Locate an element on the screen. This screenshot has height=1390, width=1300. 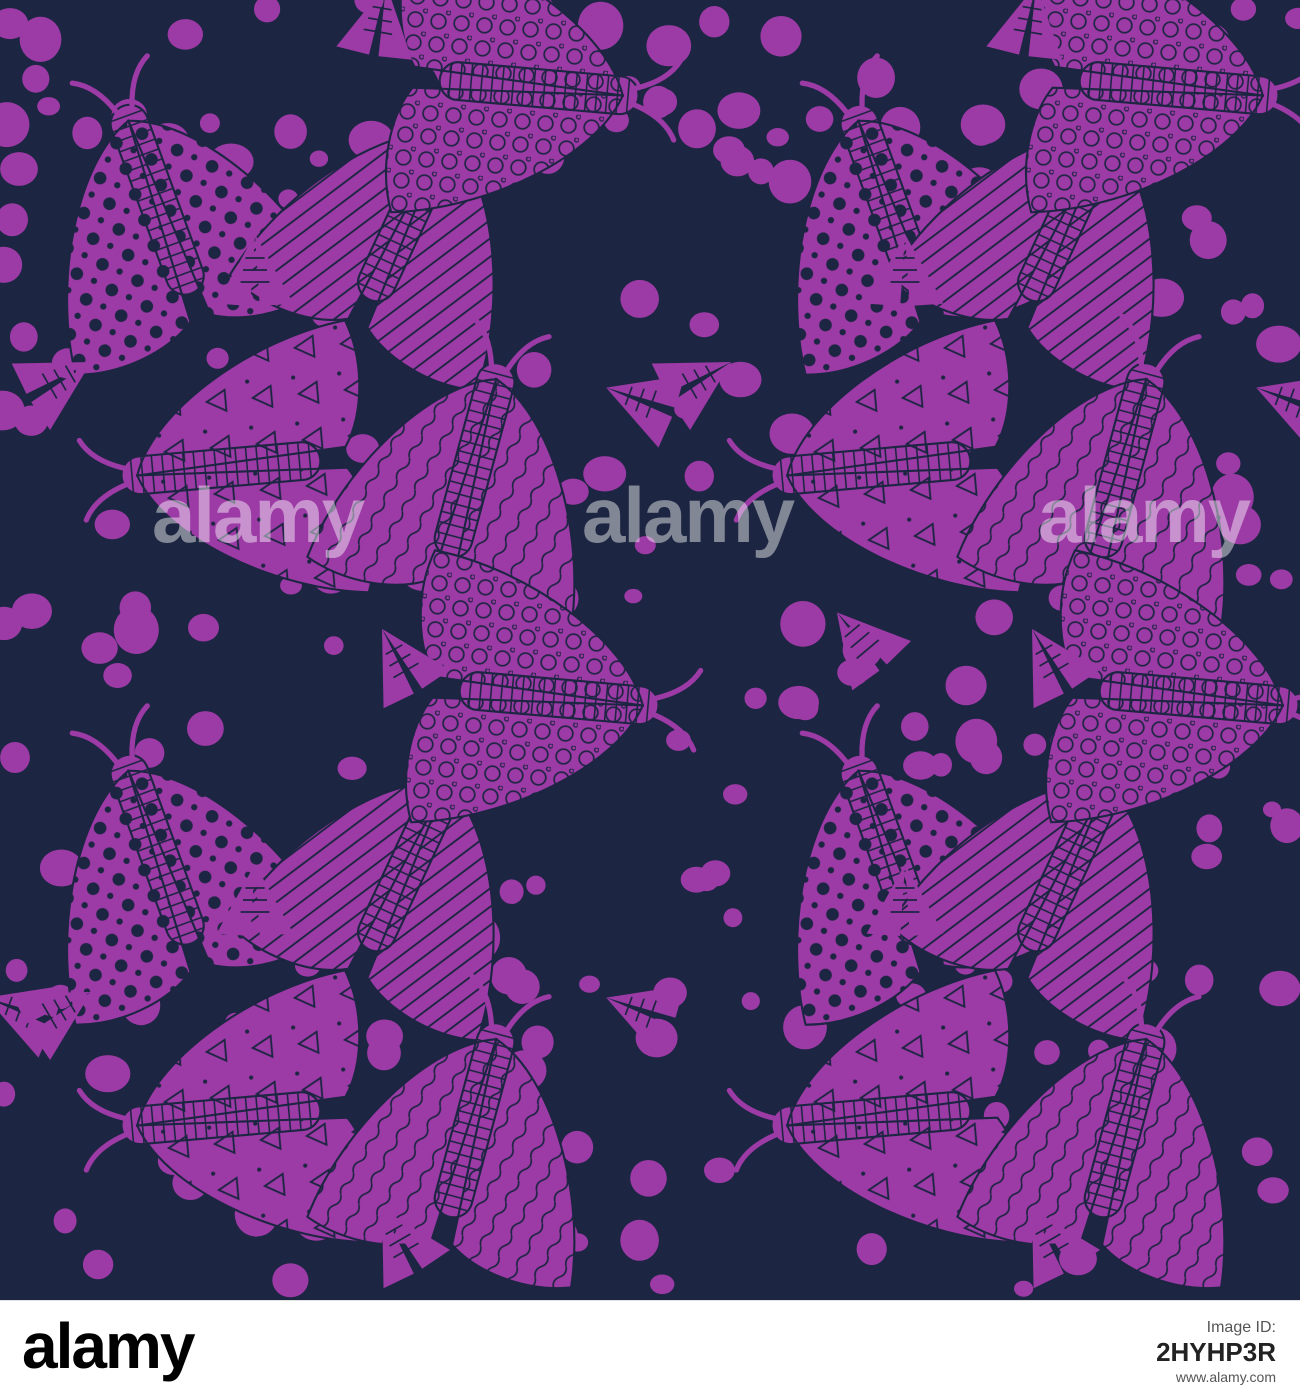
stock-footer: alamy Image ID: 2HYHP3R www.alamy.com is located at coordinates (650, 1345).